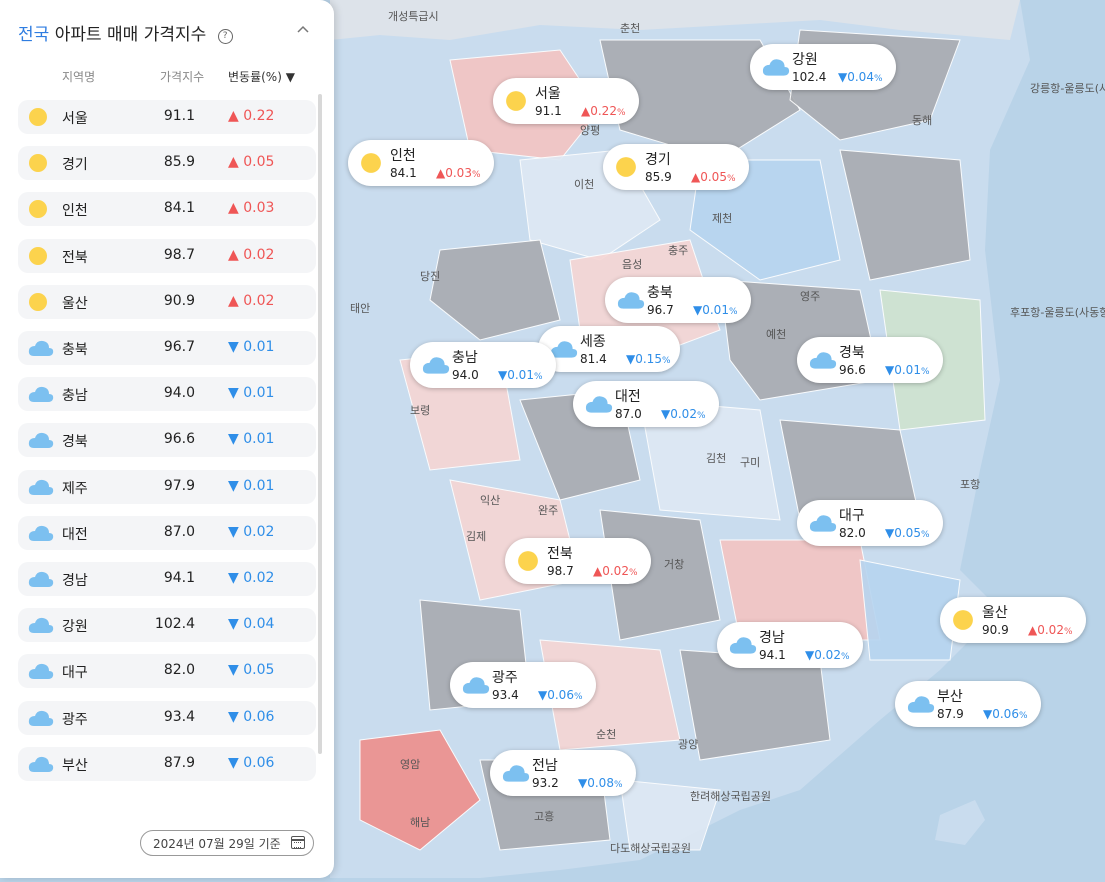 The width and height of the screenshot is (1105, 882). I want to click on bubble-index-value: 81.4, so click(593, 359).